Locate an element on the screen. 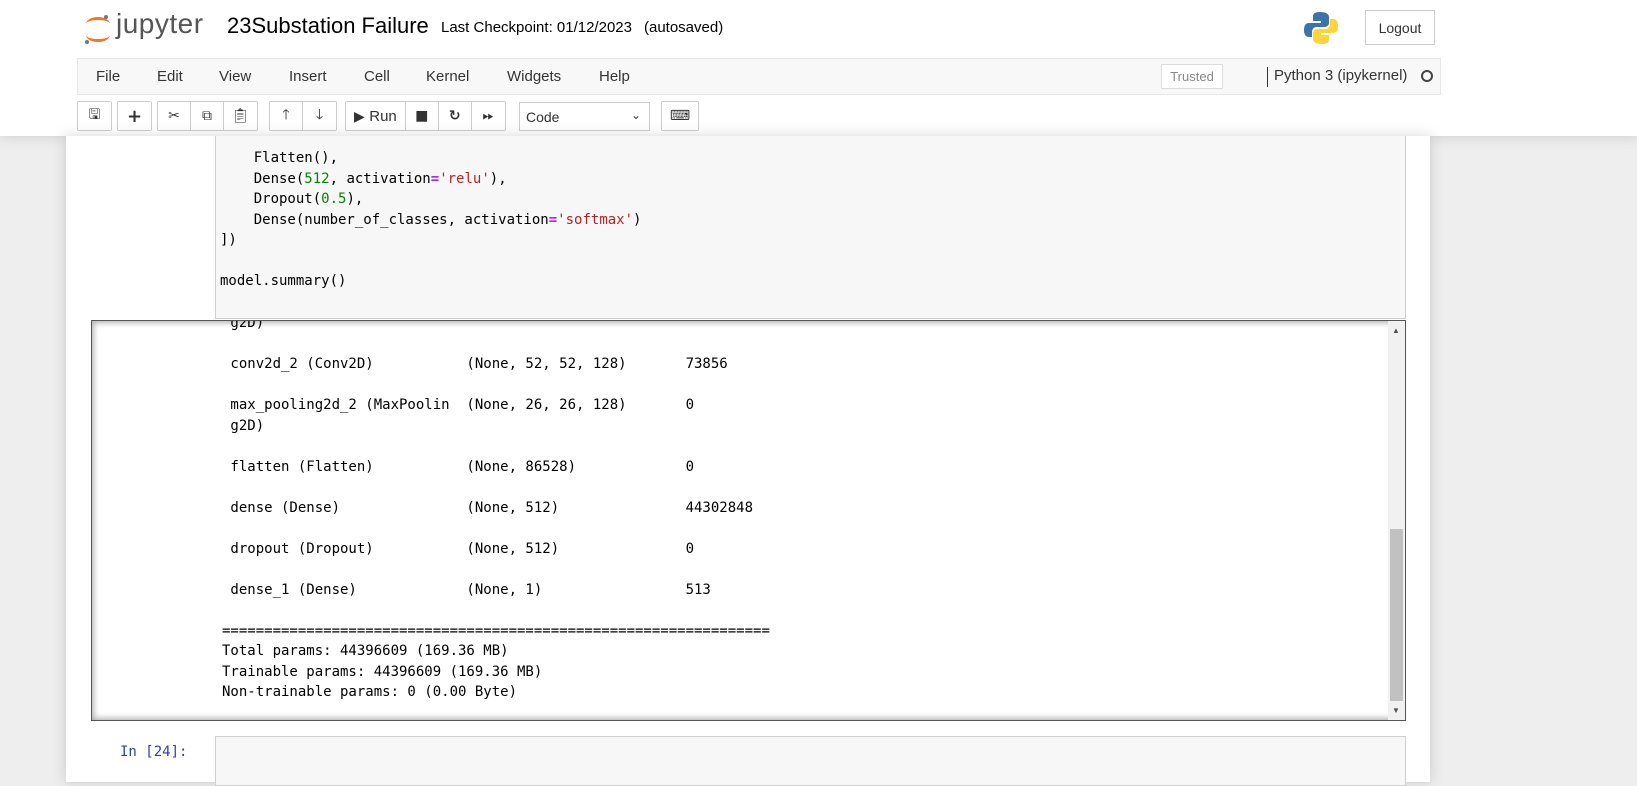  cell-type-value: Code is located at coordinates (543, 117).